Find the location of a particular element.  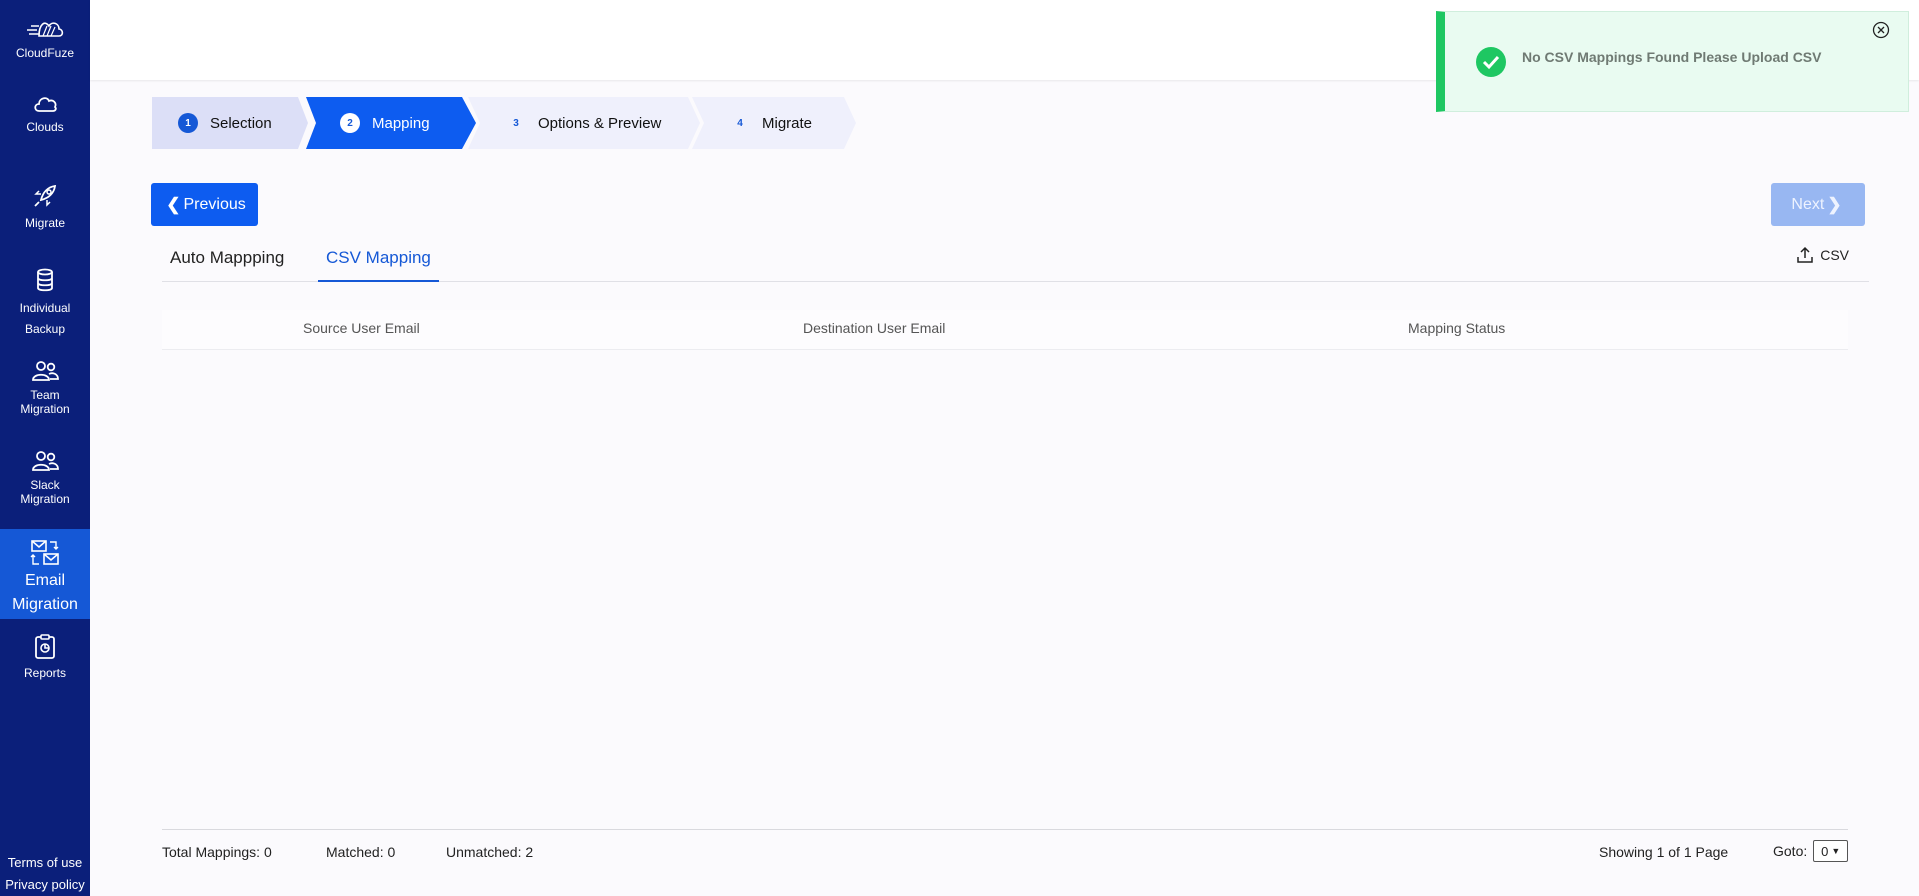

sidebar-item-label: Reports is located at coordinates (45, 673).